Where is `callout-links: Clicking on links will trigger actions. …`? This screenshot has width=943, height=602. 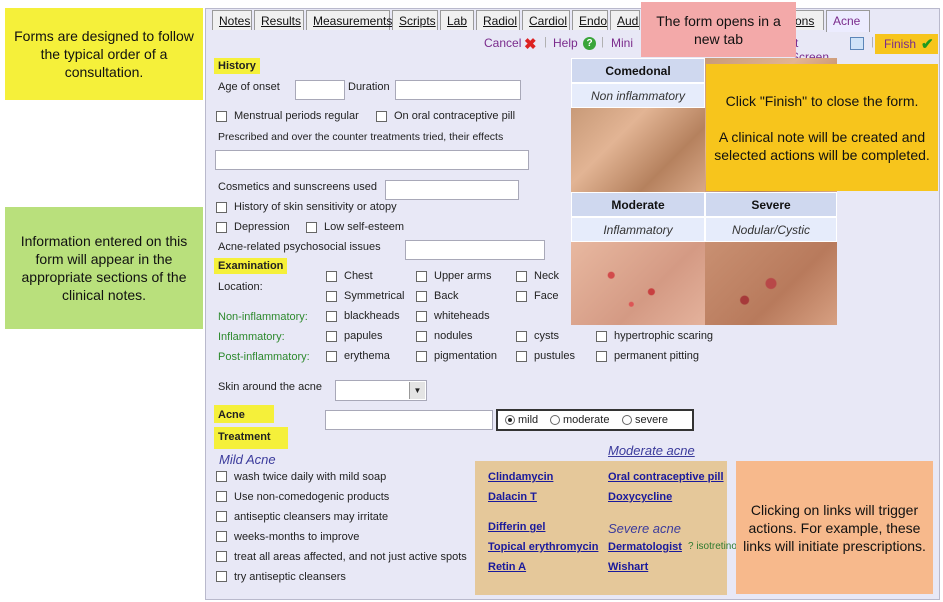
callout-links: Clicking on links will trigger actions. … is located at coordinates (834, 527).